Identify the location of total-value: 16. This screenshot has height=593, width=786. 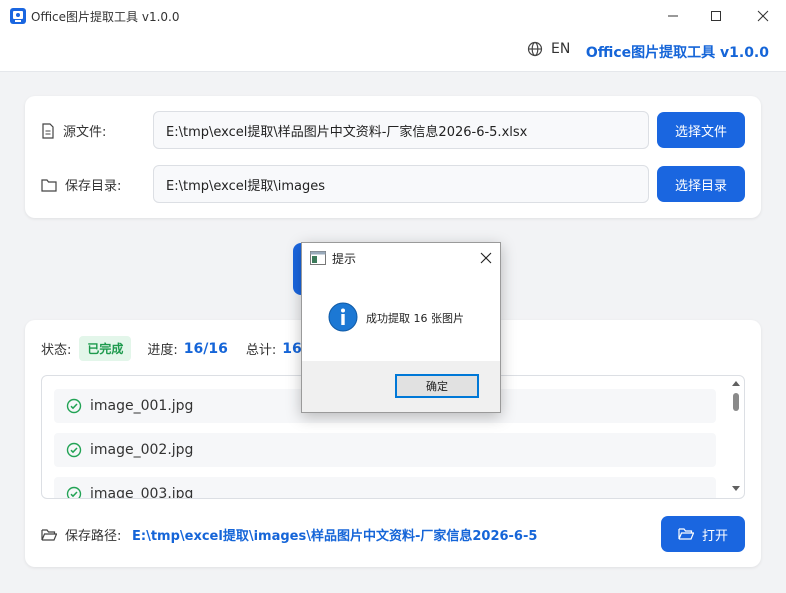
(292, 348).